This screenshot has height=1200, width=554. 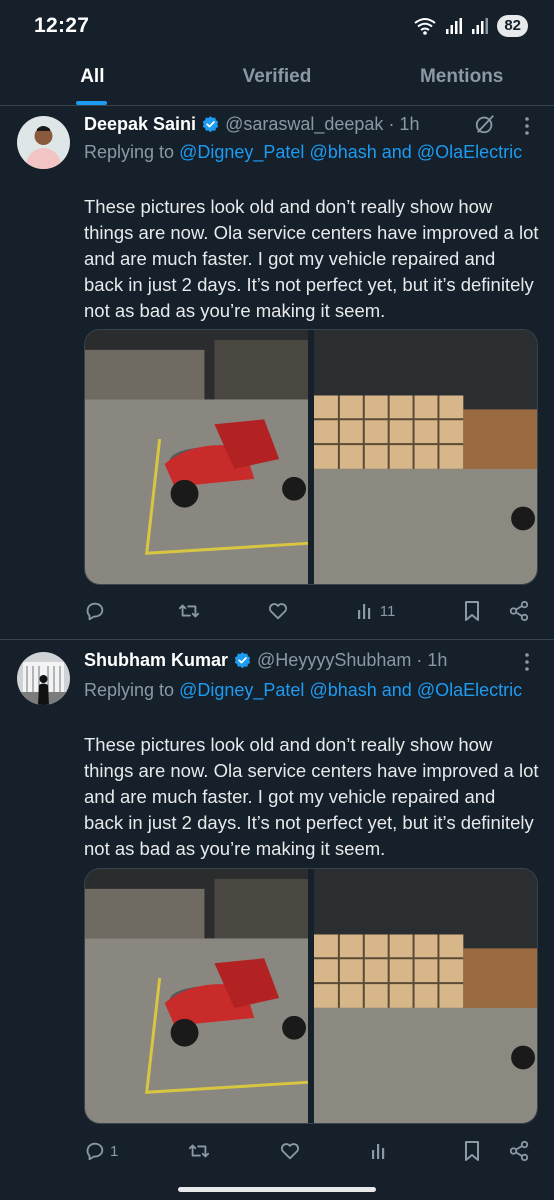 I want to click on tab-verified: Verified, so click(x=277, y=78).